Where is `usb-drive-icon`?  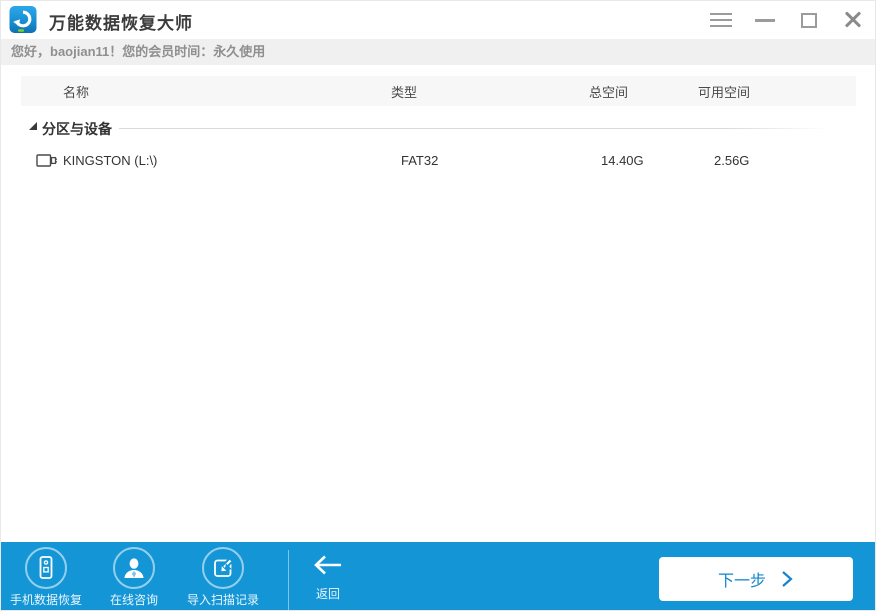 usb-drive-icon is located at coordinates (46, 160).